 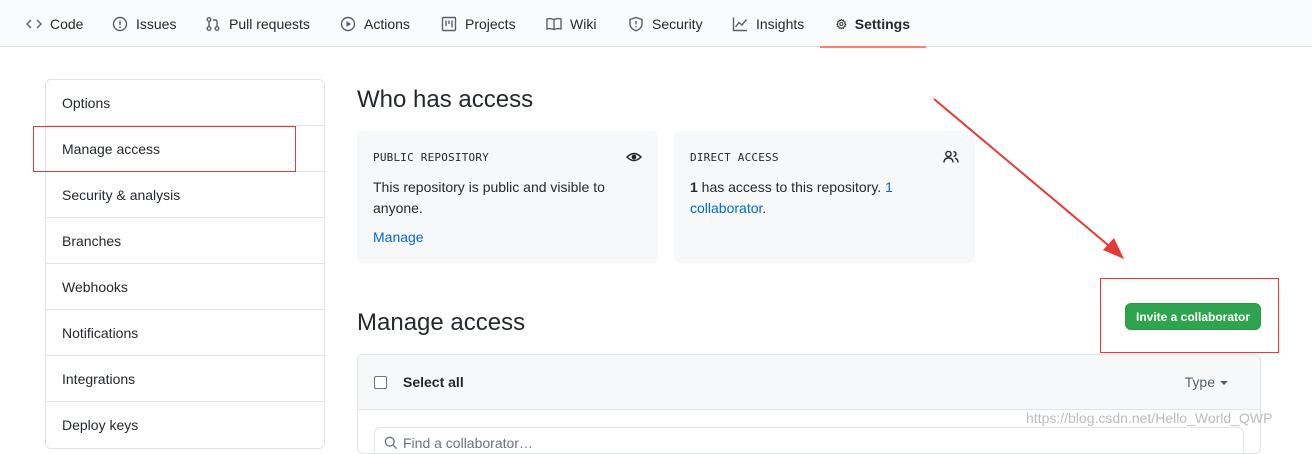 I want to click on tab-actions: Actions, so click(x=375, y=23).